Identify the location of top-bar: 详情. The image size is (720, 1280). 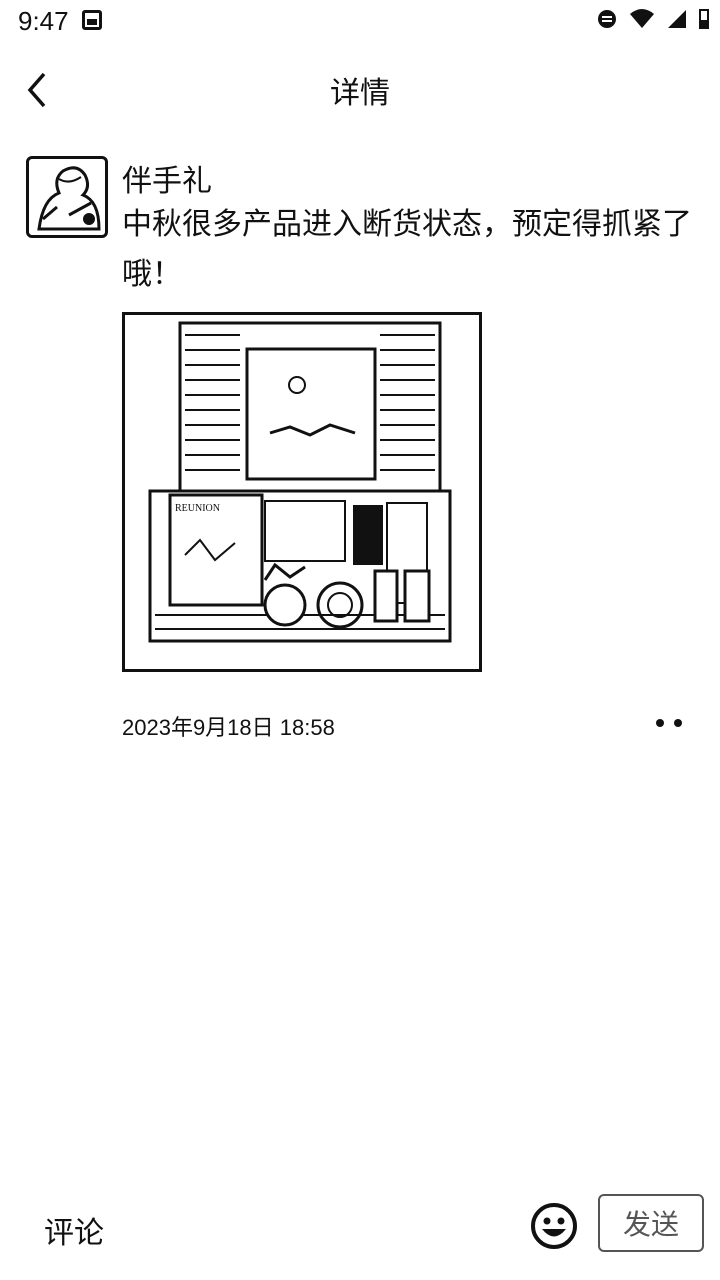
(360, 88).